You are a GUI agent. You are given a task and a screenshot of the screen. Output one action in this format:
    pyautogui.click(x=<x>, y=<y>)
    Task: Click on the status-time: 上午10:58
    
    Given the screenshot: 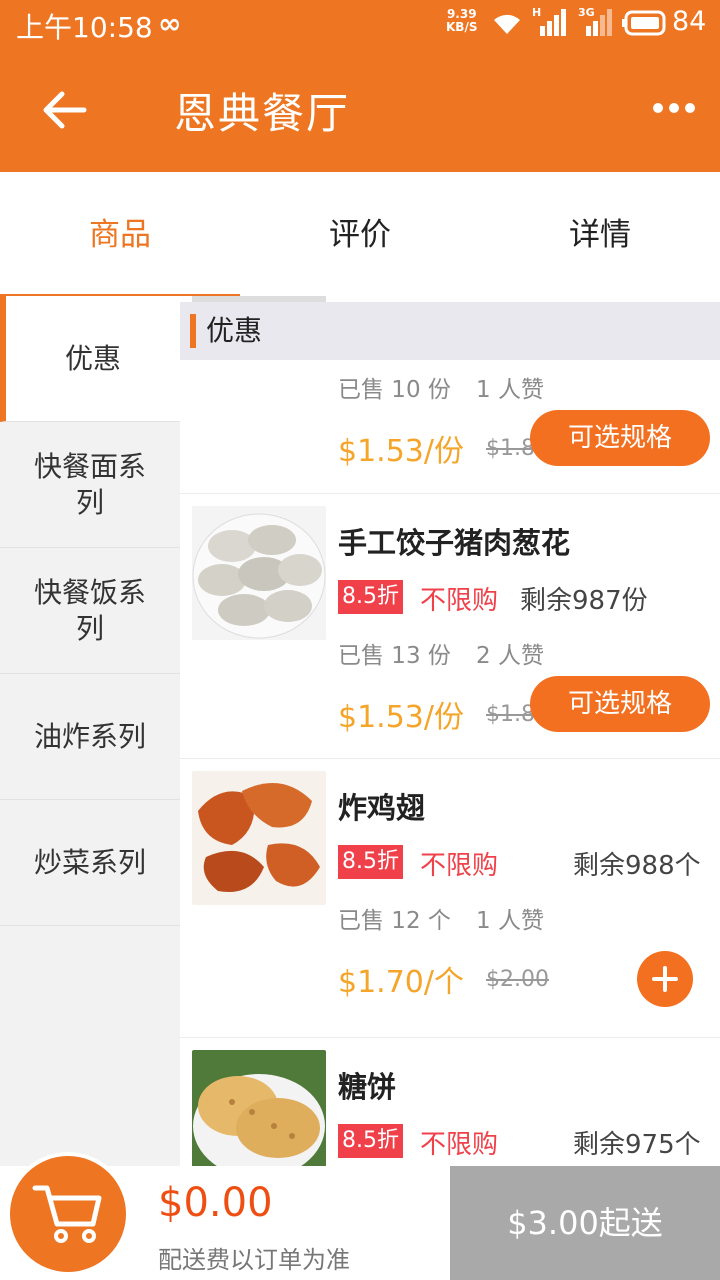 What is the action you would take?
    pyautogui.click(x=84, y=27)
    